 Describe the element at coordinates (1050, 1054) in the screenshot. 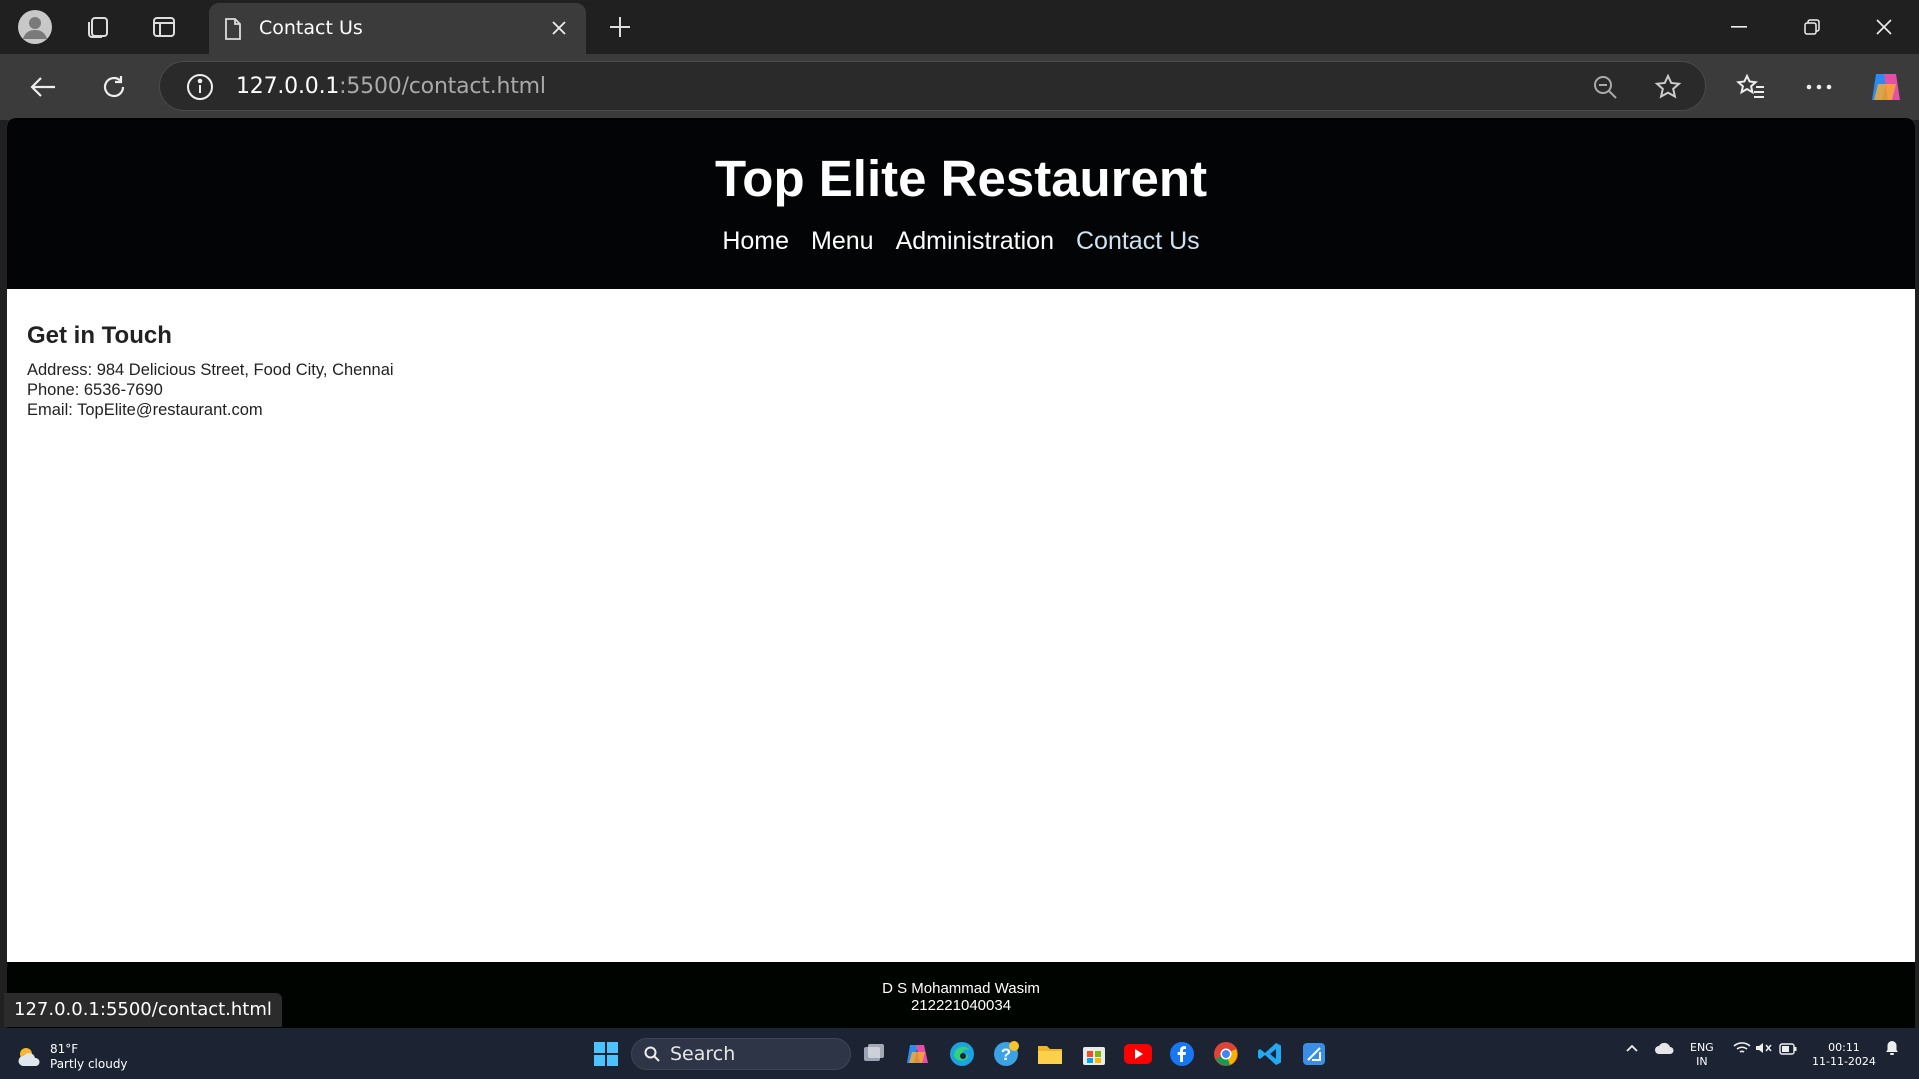

I see `file-explorer-icon` at that location.